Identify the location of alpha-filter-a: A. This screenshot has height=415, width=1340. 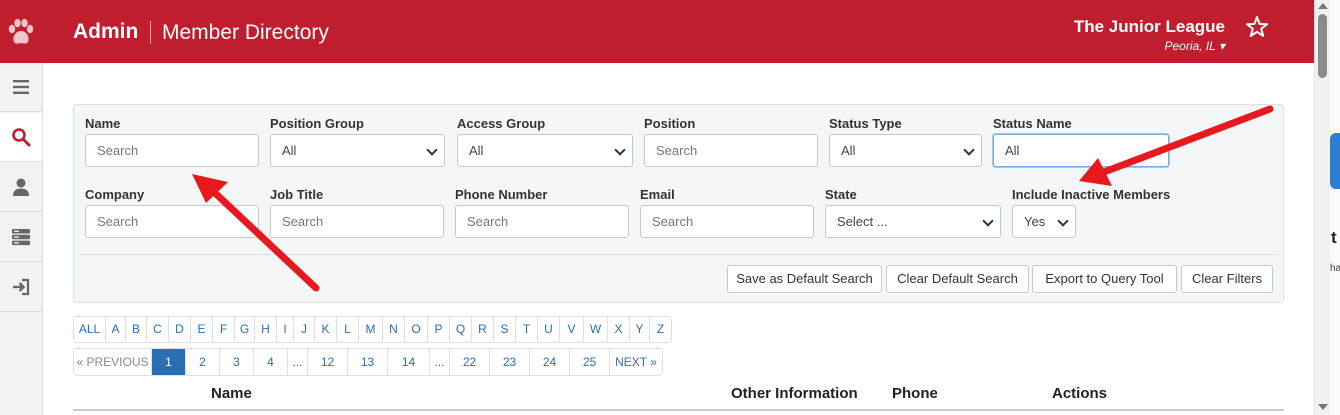
(116, 329).